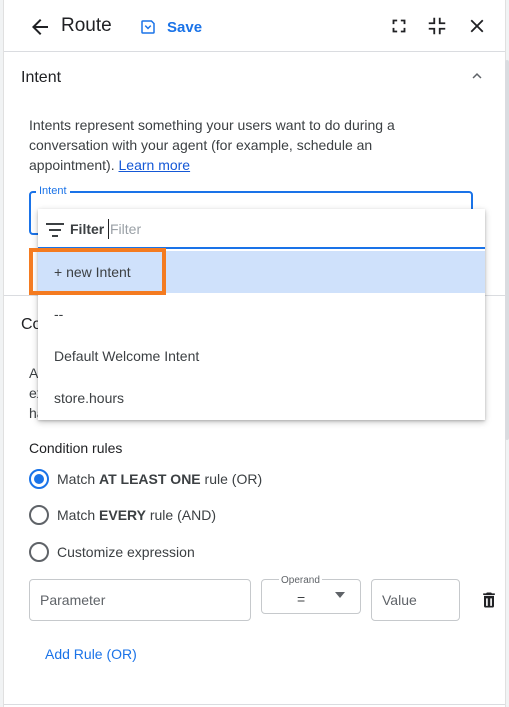  I want to click on operand-value: =, so click(301, 599).